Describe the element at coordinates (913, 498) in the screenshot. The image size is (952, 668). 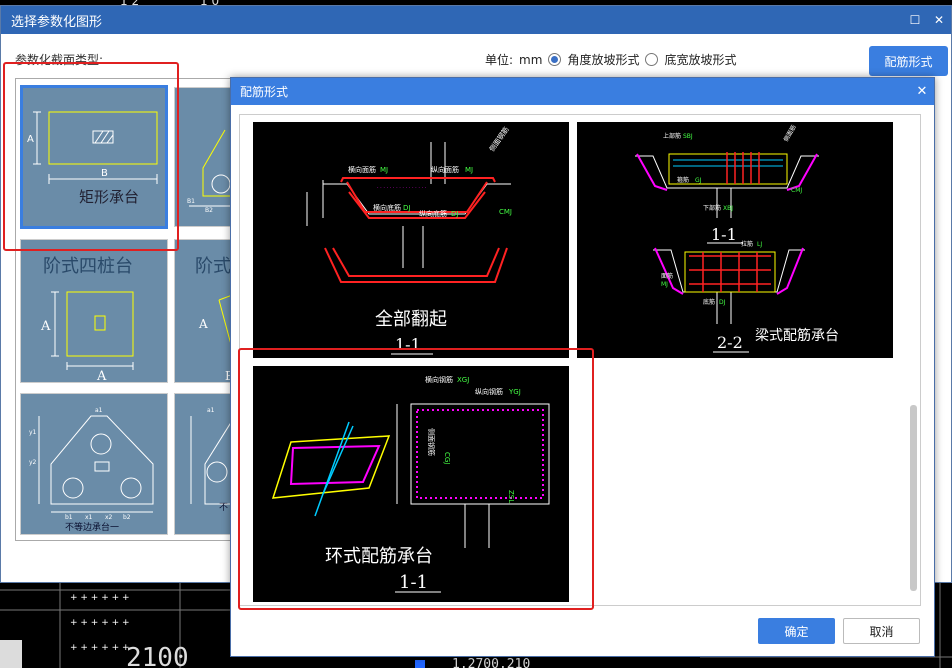
I see `scrollbar-thumb` at that location.